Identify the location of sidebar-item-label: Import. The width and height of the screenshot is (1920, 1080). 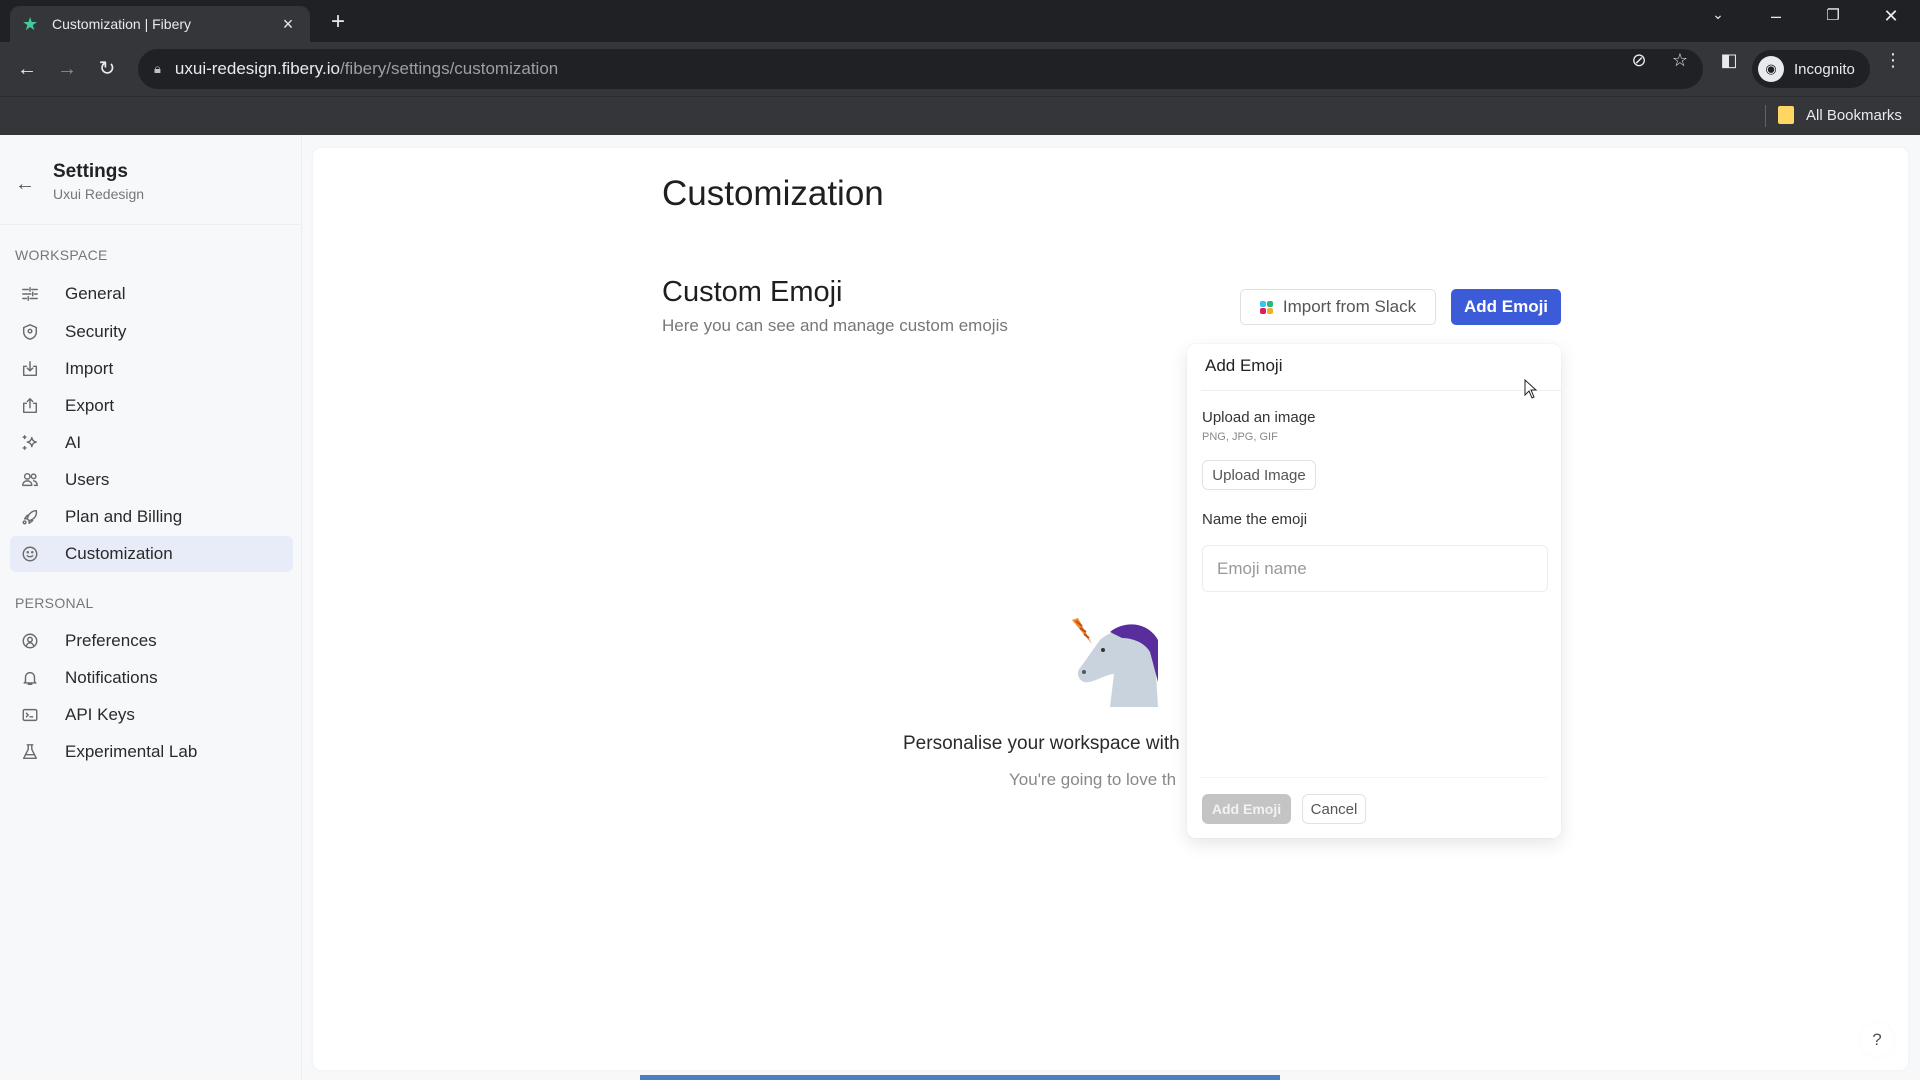
(89, 368).